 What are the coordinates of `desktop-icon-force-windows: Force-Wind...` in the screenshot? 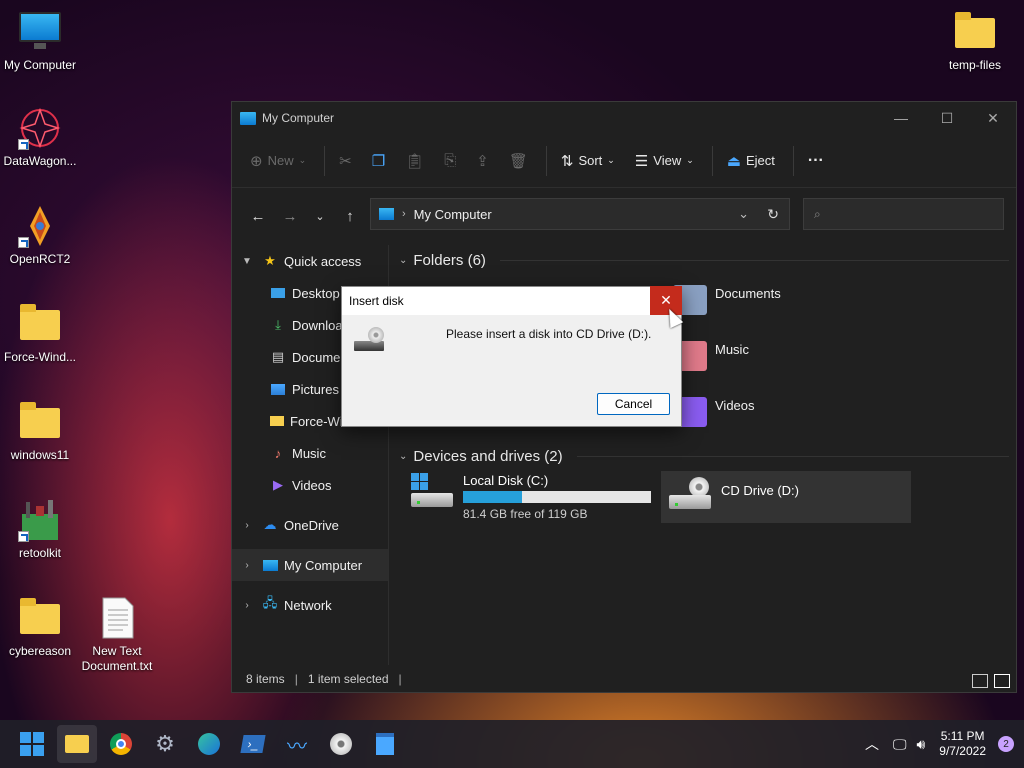 It's located at (40, 333).